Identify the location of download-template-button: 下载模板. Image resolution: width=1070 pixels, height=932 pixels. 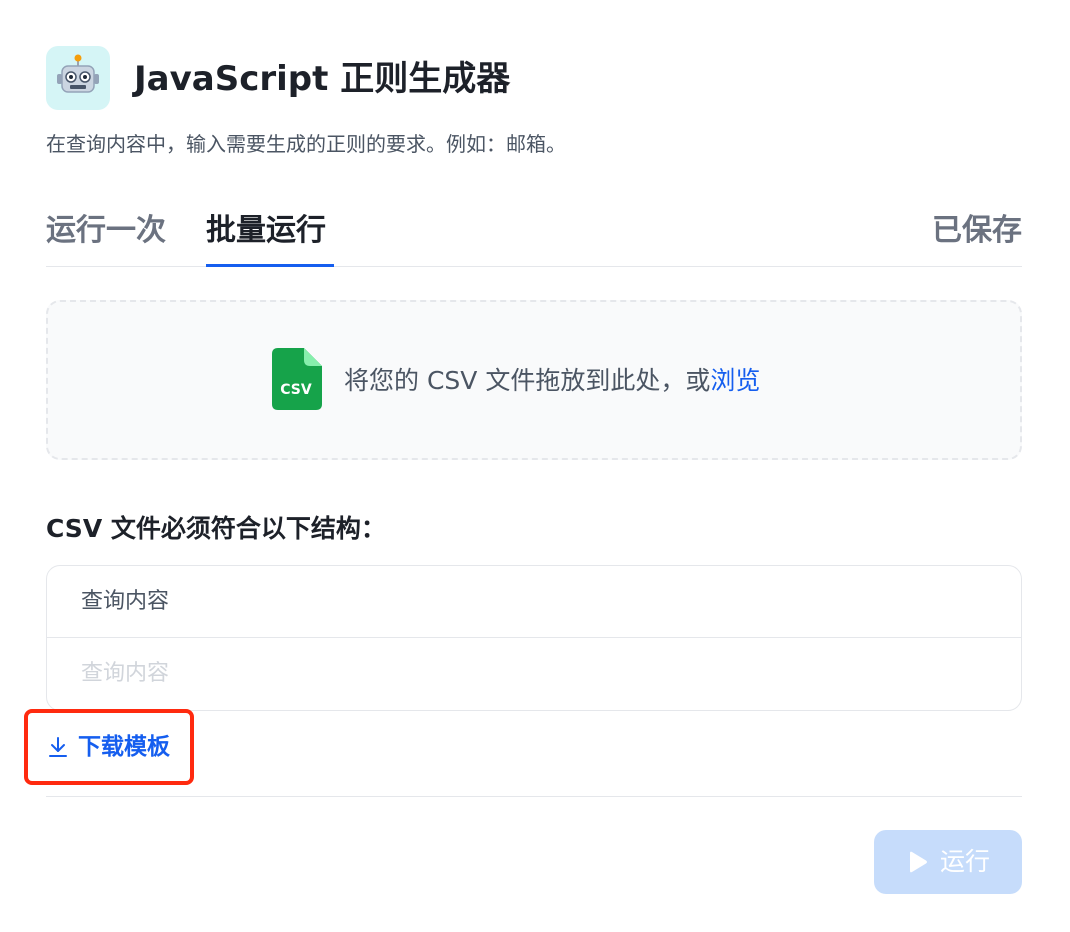
(108, 747).